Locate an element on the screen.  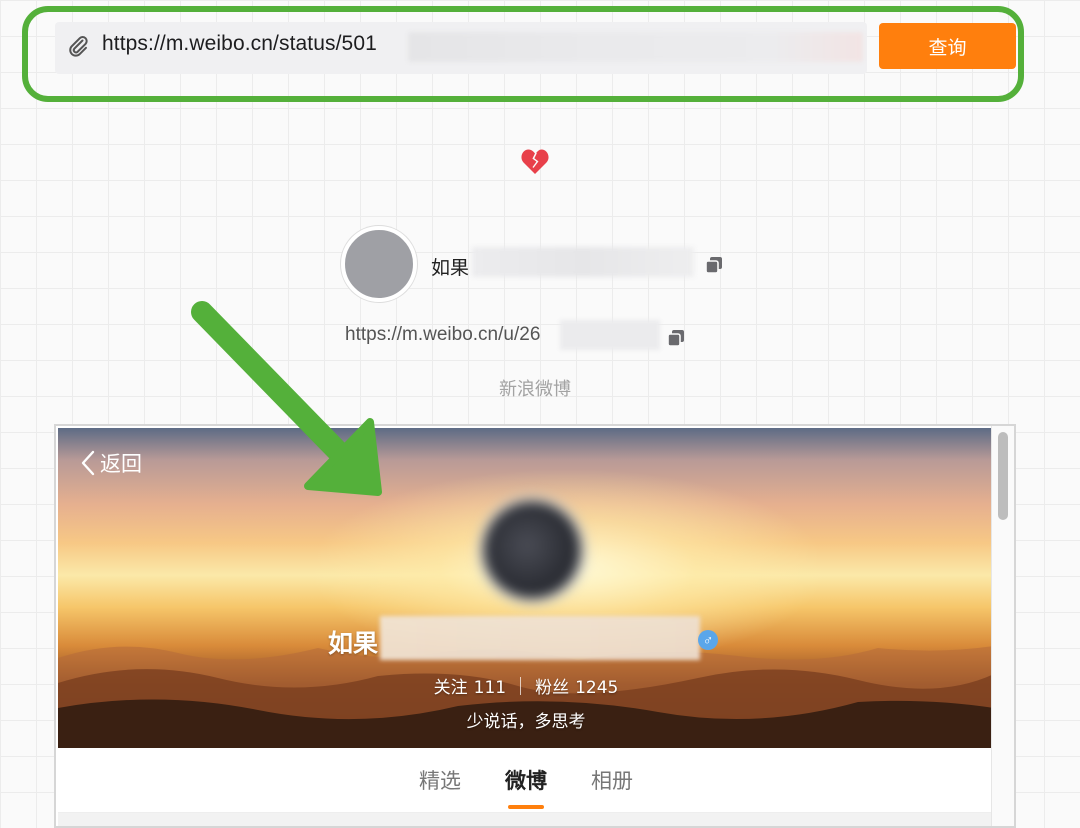
username-redaction is located at coordinates (583, 262).